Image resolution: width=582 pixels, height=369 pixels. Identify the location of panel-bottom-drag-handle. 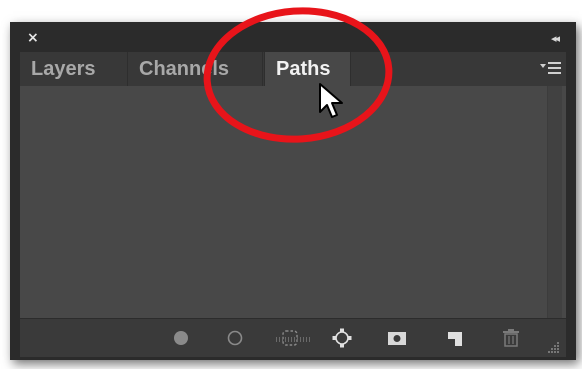
(293, 339).